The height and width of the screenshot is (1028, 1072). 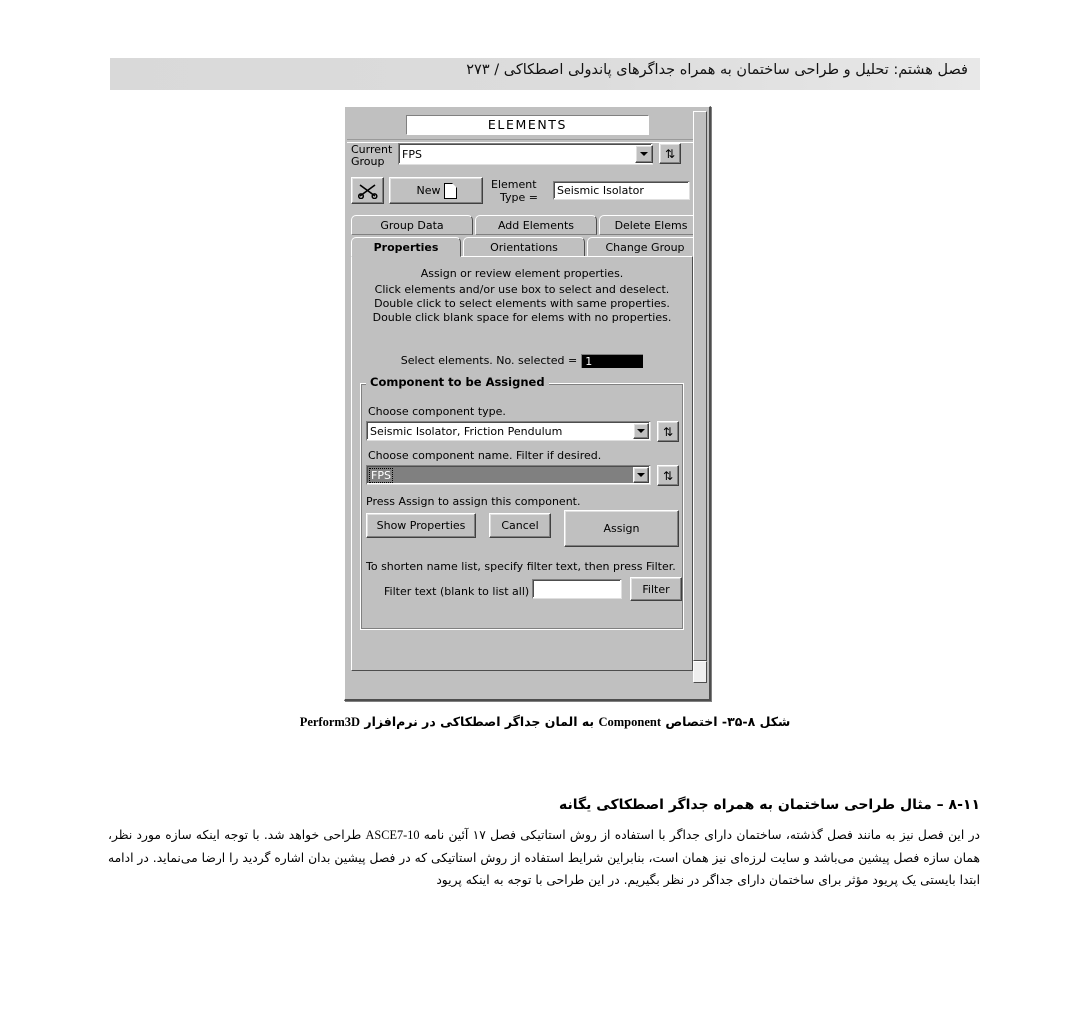 I want to click on component-type-label: Choose component type., so click(x=437, y=411).